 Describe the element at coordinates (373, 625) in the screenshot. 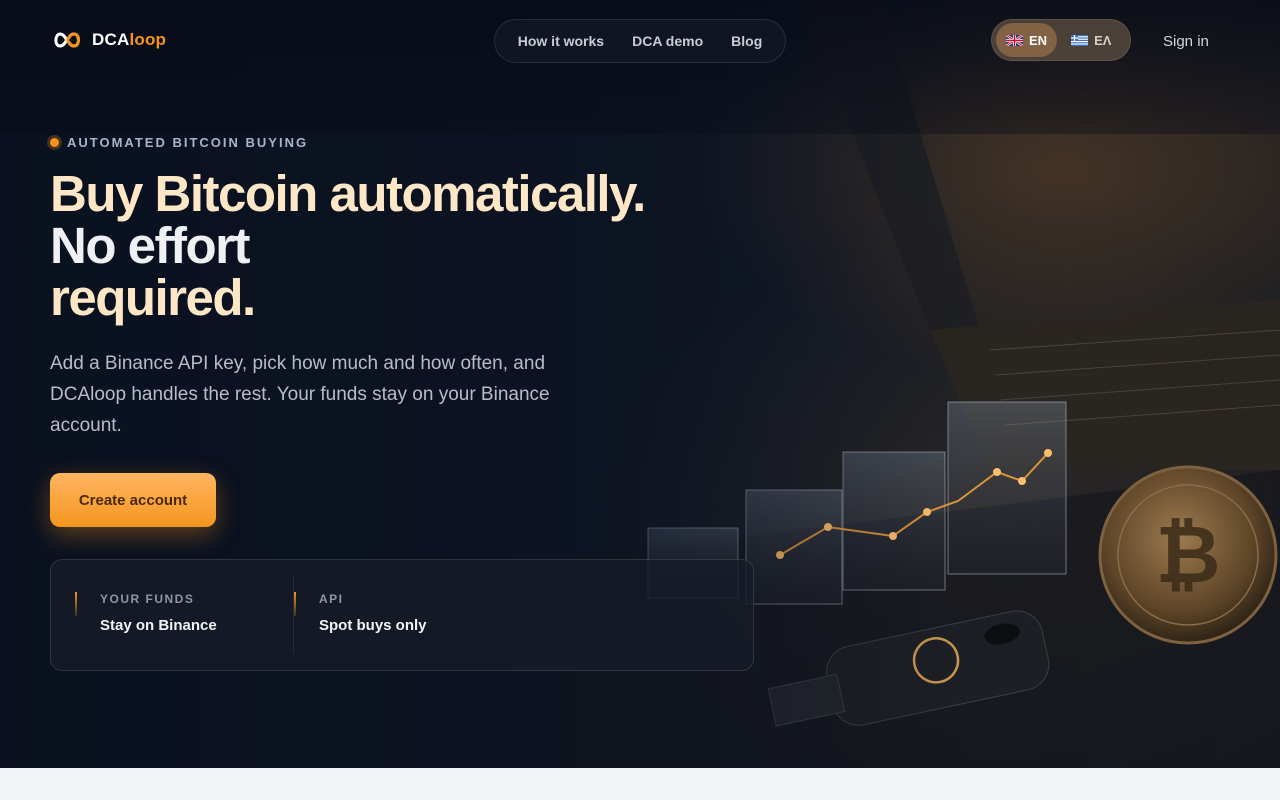

I see `fact-value: Spot buys only` at that location.